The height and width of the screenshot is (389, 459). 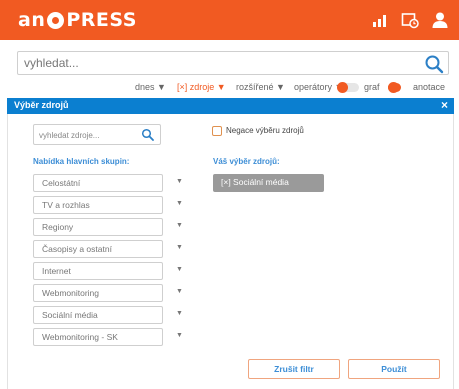 What do you see at coordinates (98, 205) in the screenshot?
I see `group-tv-a-rozhlas: TV a rozhlas` at bounding box center [98, 205].